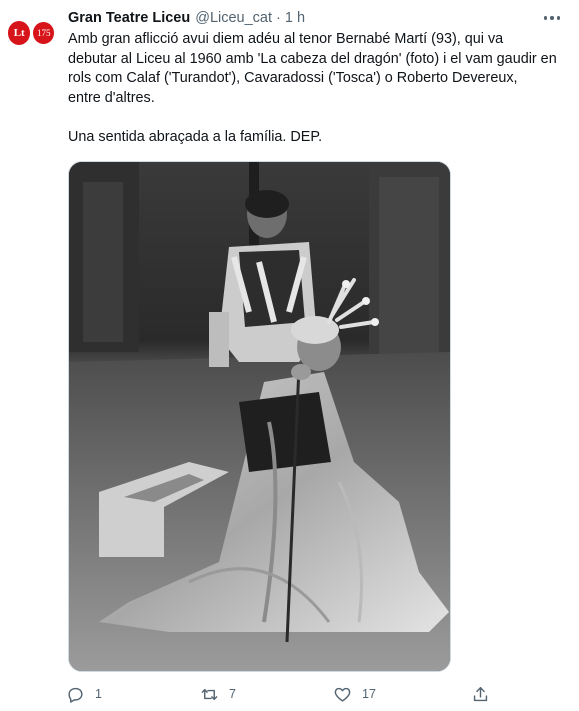 This screenshot has width=579, height=711. I want to click on retweet-count: 7, so click(232, 694).